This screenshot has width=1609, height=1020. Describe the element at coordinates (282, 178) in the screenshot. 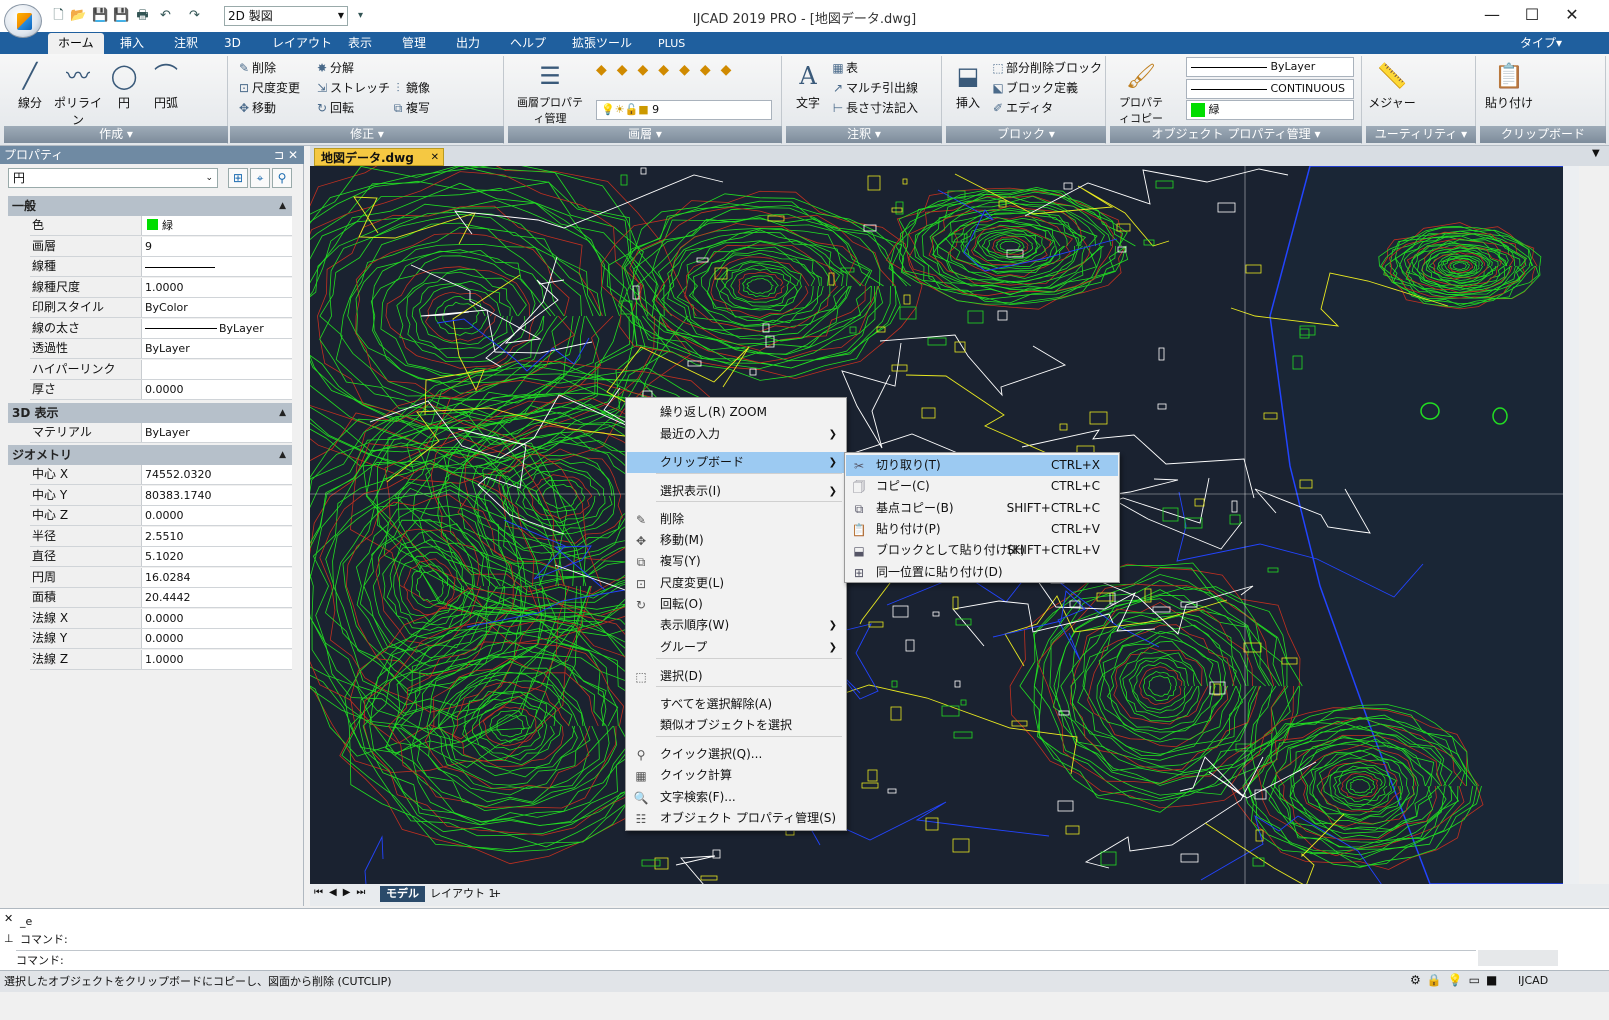

I see `quick-select-button: ⚲` at that location.